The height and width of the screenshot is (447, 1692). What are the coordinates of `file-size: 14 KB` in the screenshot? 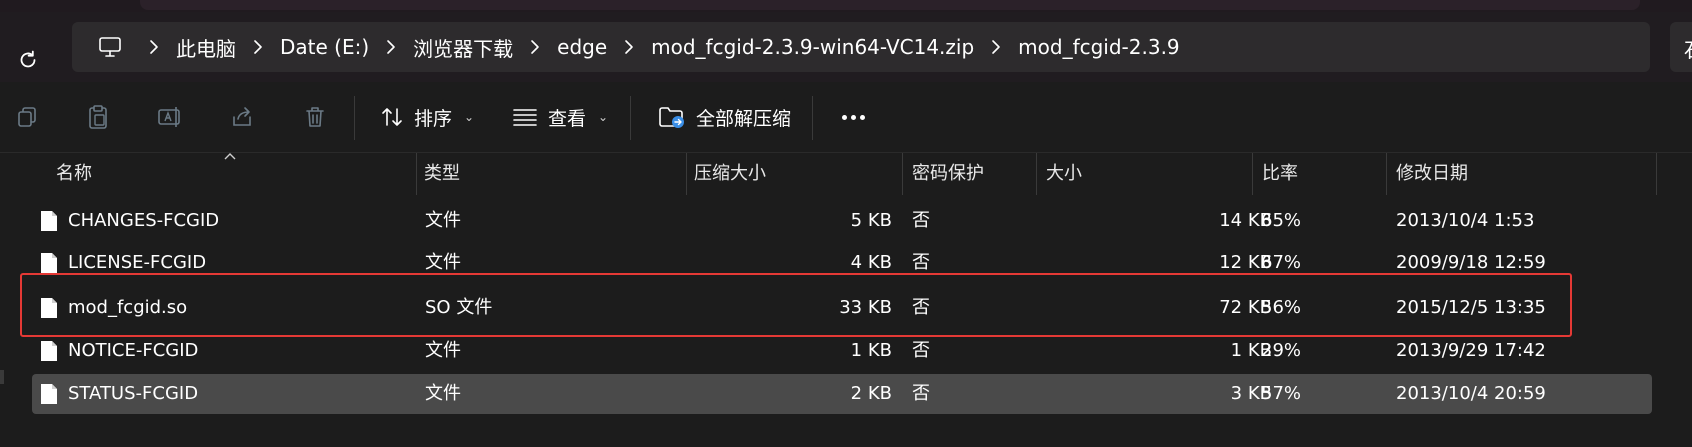 It's located at (1245, 220).